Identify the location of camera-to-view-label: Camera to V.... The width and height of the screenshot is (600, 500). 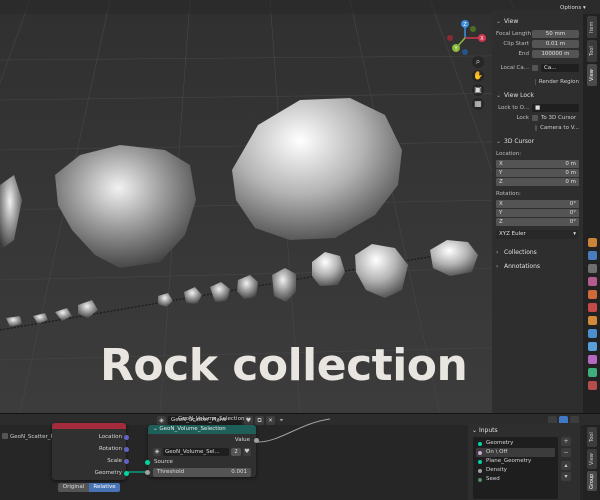
(559, 127).